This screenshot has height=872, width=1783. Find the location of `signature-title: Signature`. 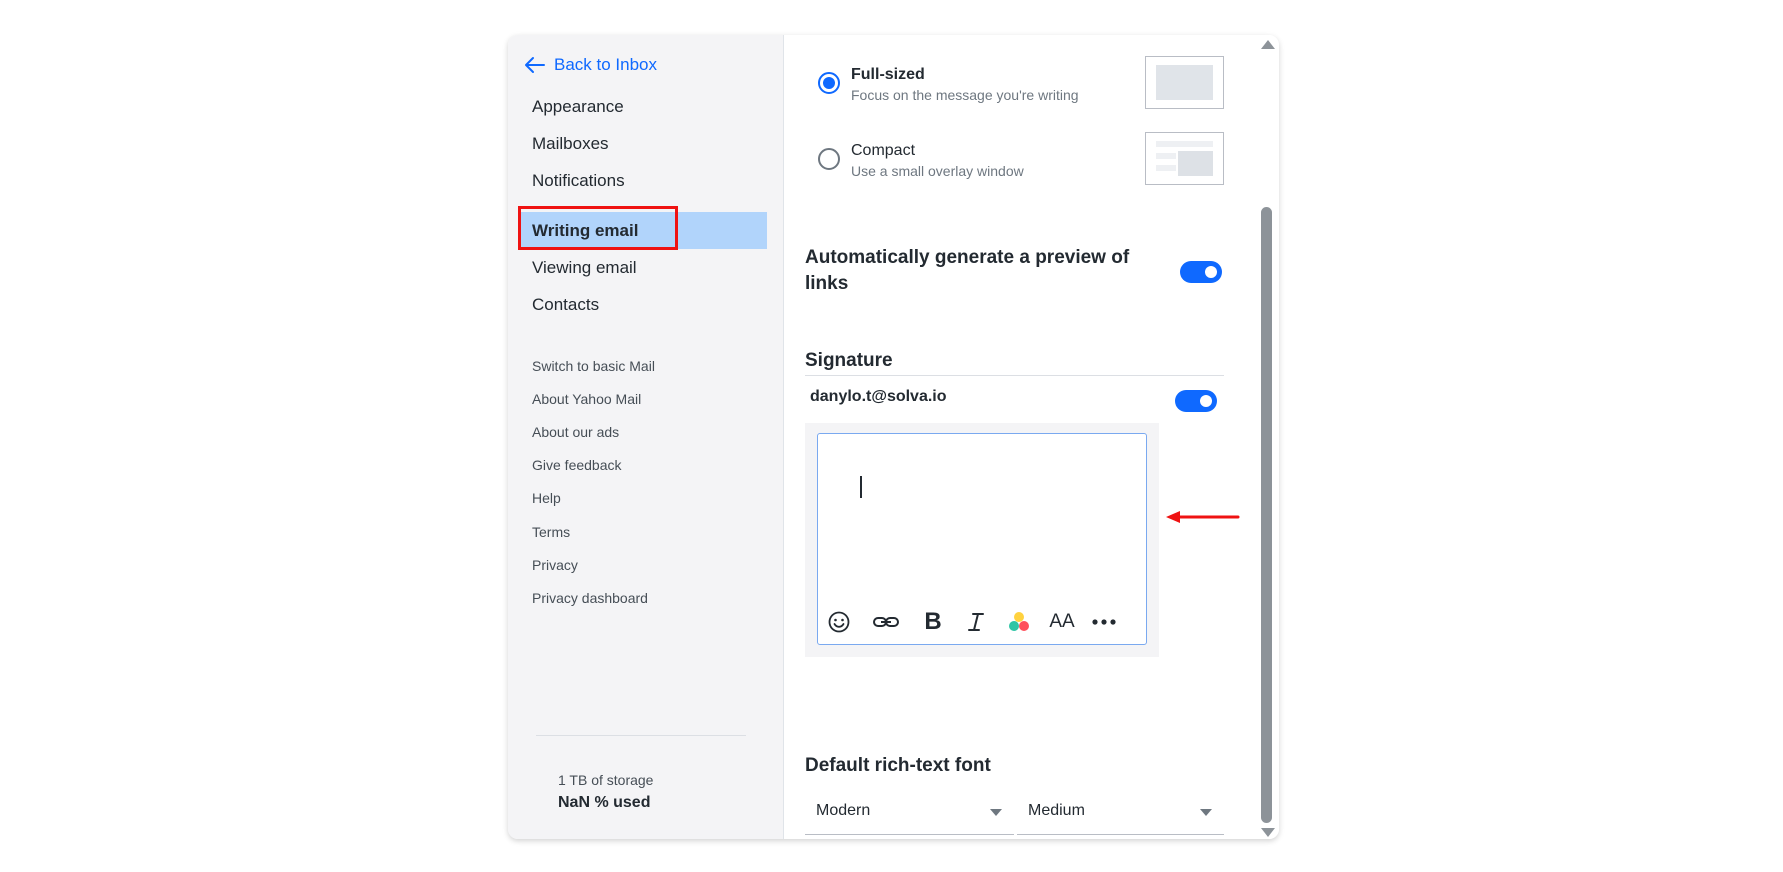

signature-title: Signature is located at coordinates (849, 360).